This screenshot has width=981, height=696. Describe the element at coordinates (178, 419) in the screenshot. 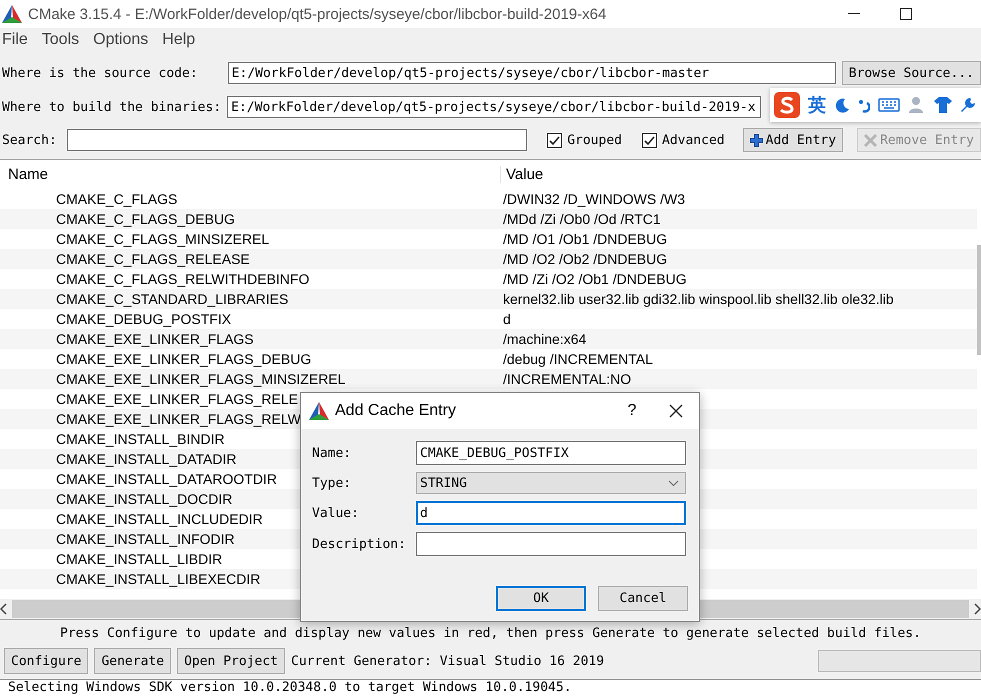

I see `table-cell: CMAKE_EXE_LINKER_FLAGS_RELW` at that location.